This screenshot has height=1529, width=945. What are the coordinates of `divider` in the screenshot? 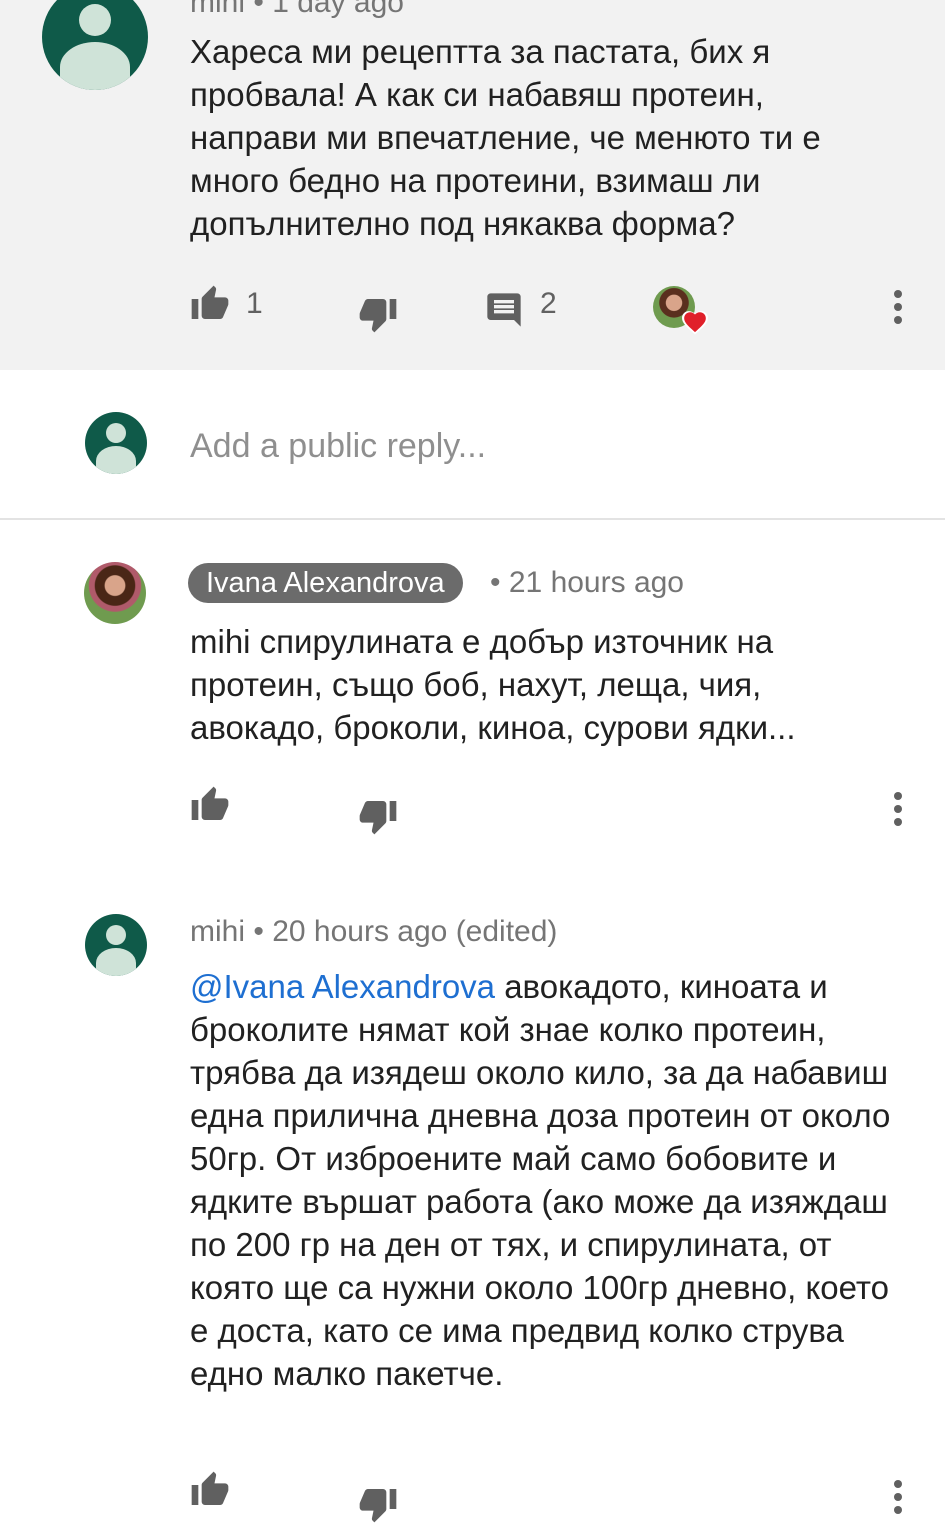 It's located at (472, 519).